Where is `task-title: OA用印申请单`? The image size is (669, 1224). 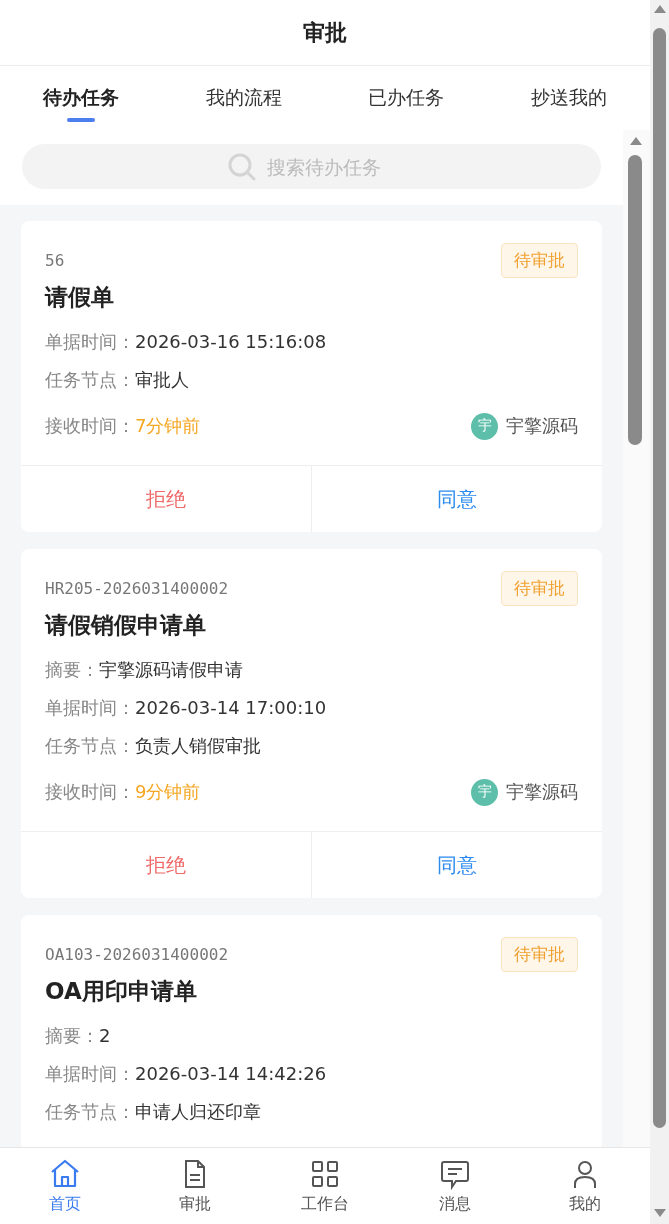
task-title: OA用印申请单 is located at coordinates (121, 991).